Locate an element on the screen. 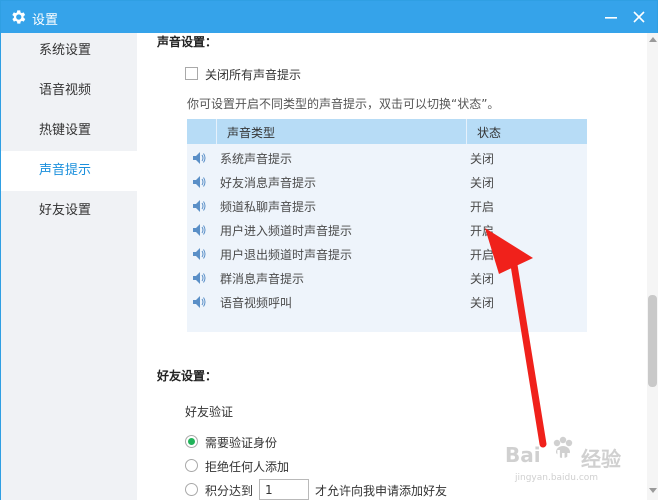 Image resolution: width=658 pixels, height=500 pixels. table-row: 语音视频呼叫 关闭 is located at coordinates (387, 302).